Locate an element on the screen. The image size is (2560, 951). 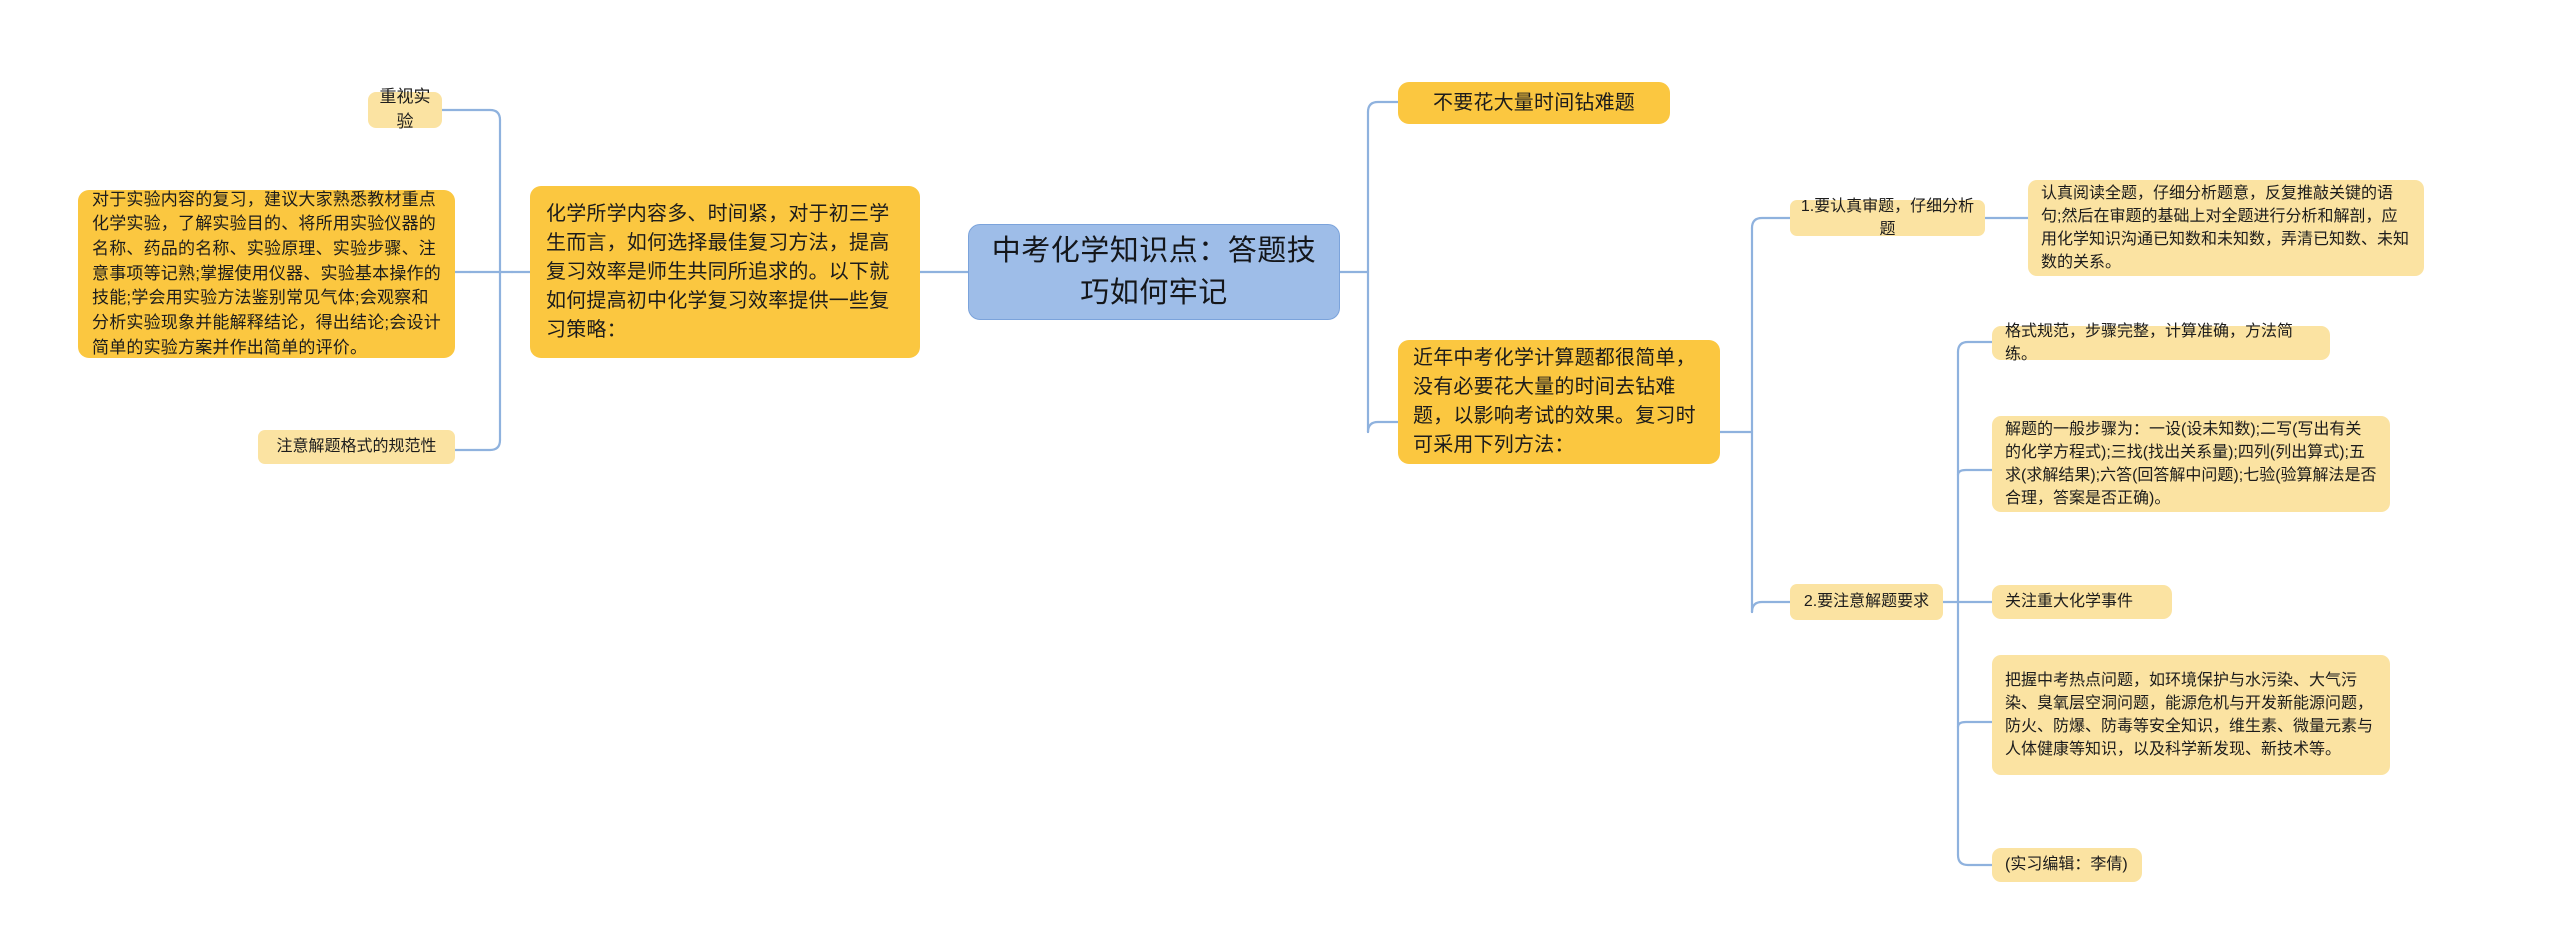
right-topic-2-detail-1: 格式规范，步骤完整，计算准确，方法简练。 is located at coordinates (2161, 343).